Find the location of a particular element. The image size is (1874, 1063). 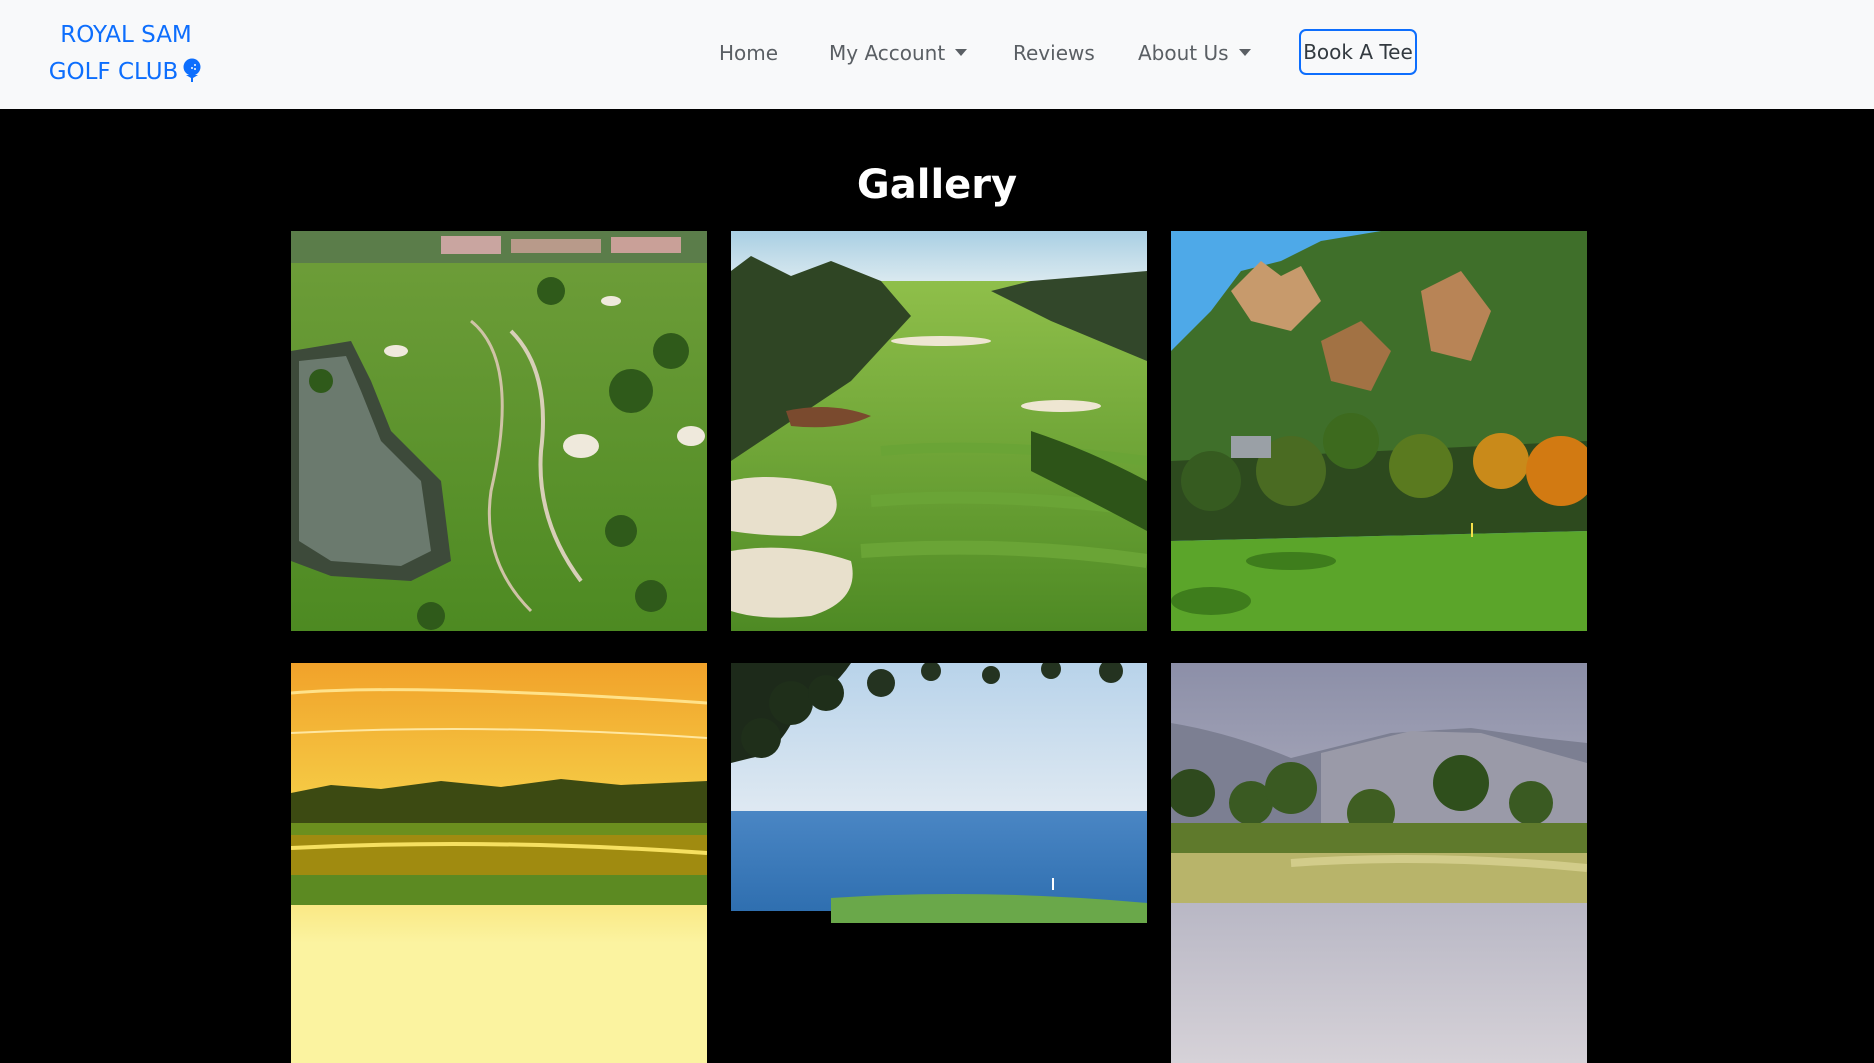

nav-home-label: Home is located at coordinates (749, 53).